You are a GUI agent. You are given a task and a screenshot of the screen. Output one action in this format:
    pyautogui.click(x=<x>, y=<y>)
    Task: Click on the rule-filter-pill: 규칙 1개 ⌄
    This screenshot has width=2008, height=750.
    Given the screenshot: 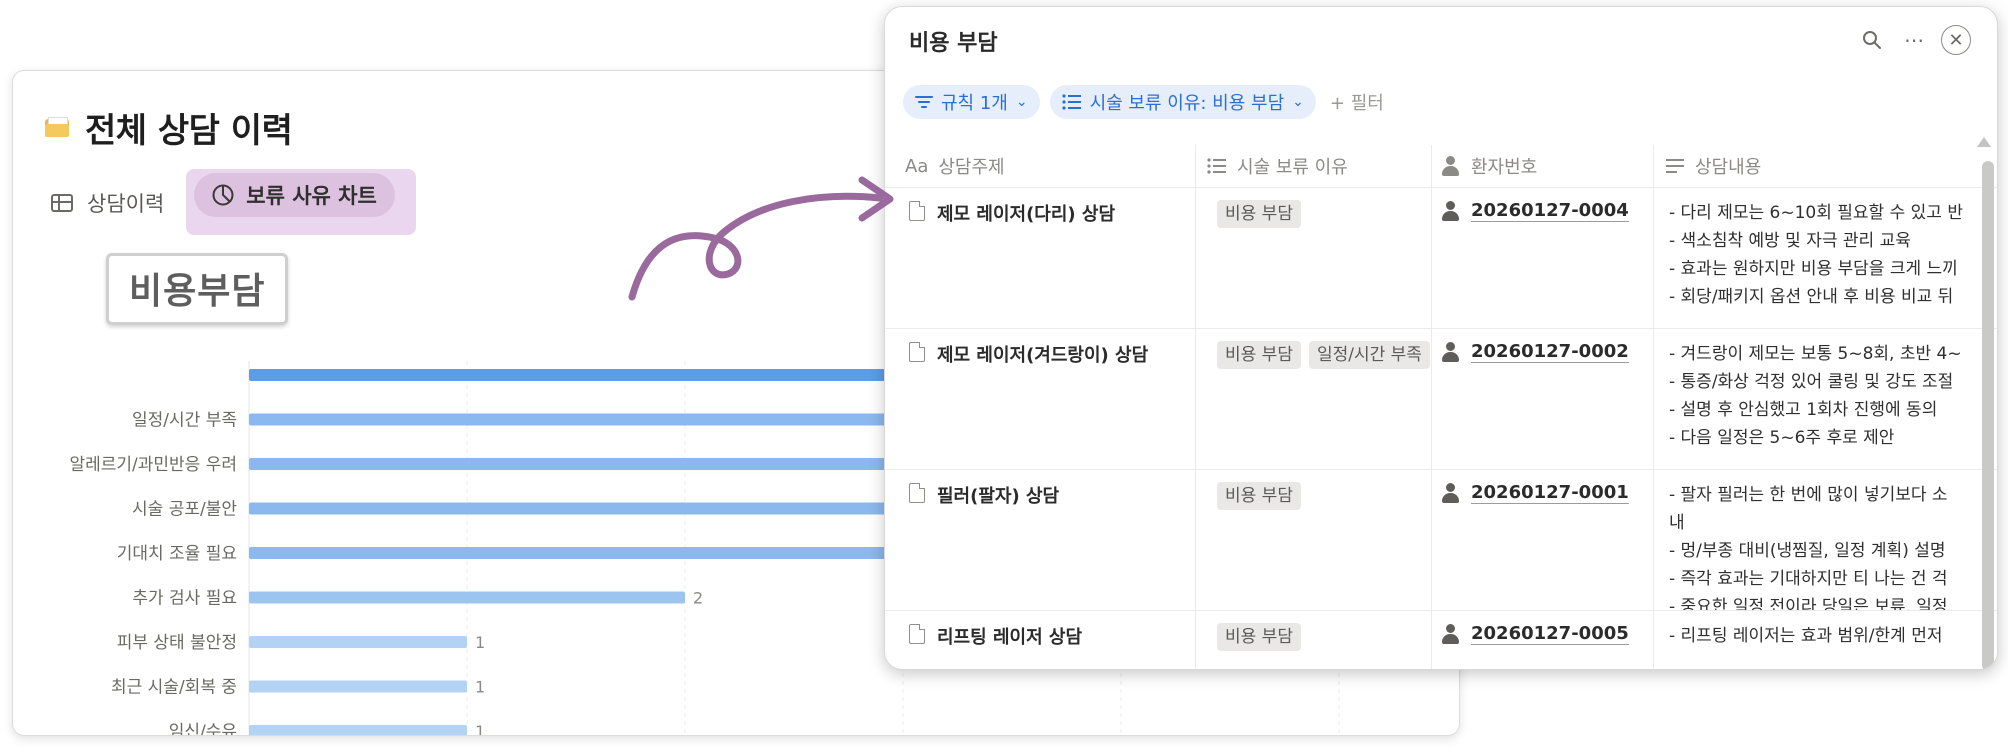 What is the action you would take?
    pyautogui.click(x=971, y=102)
    